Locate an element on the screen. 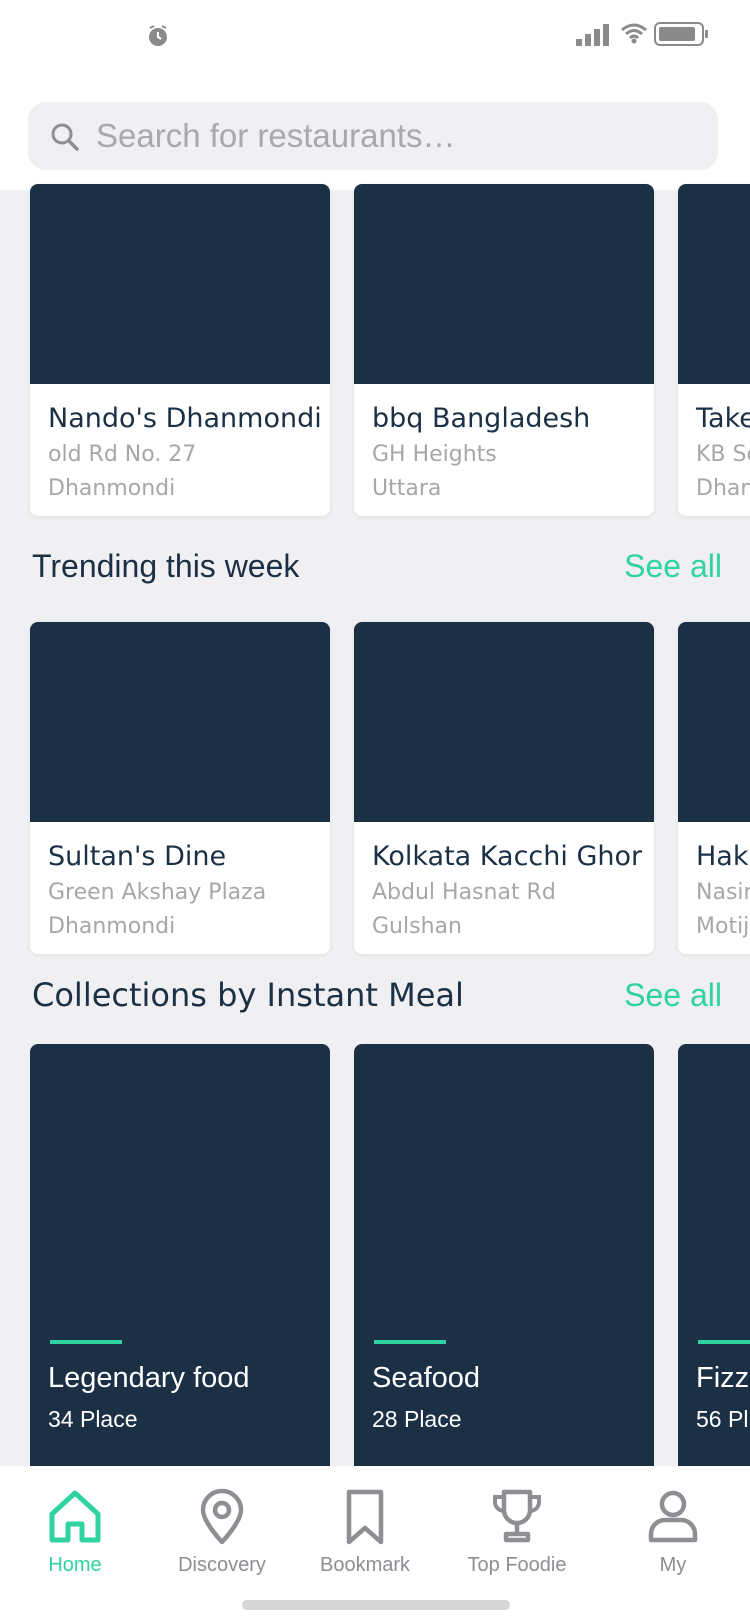 Image resolution: width=750 pixels, height=1624 pixels. trending-see-all-link: See all is located at coordinates (673, 566).